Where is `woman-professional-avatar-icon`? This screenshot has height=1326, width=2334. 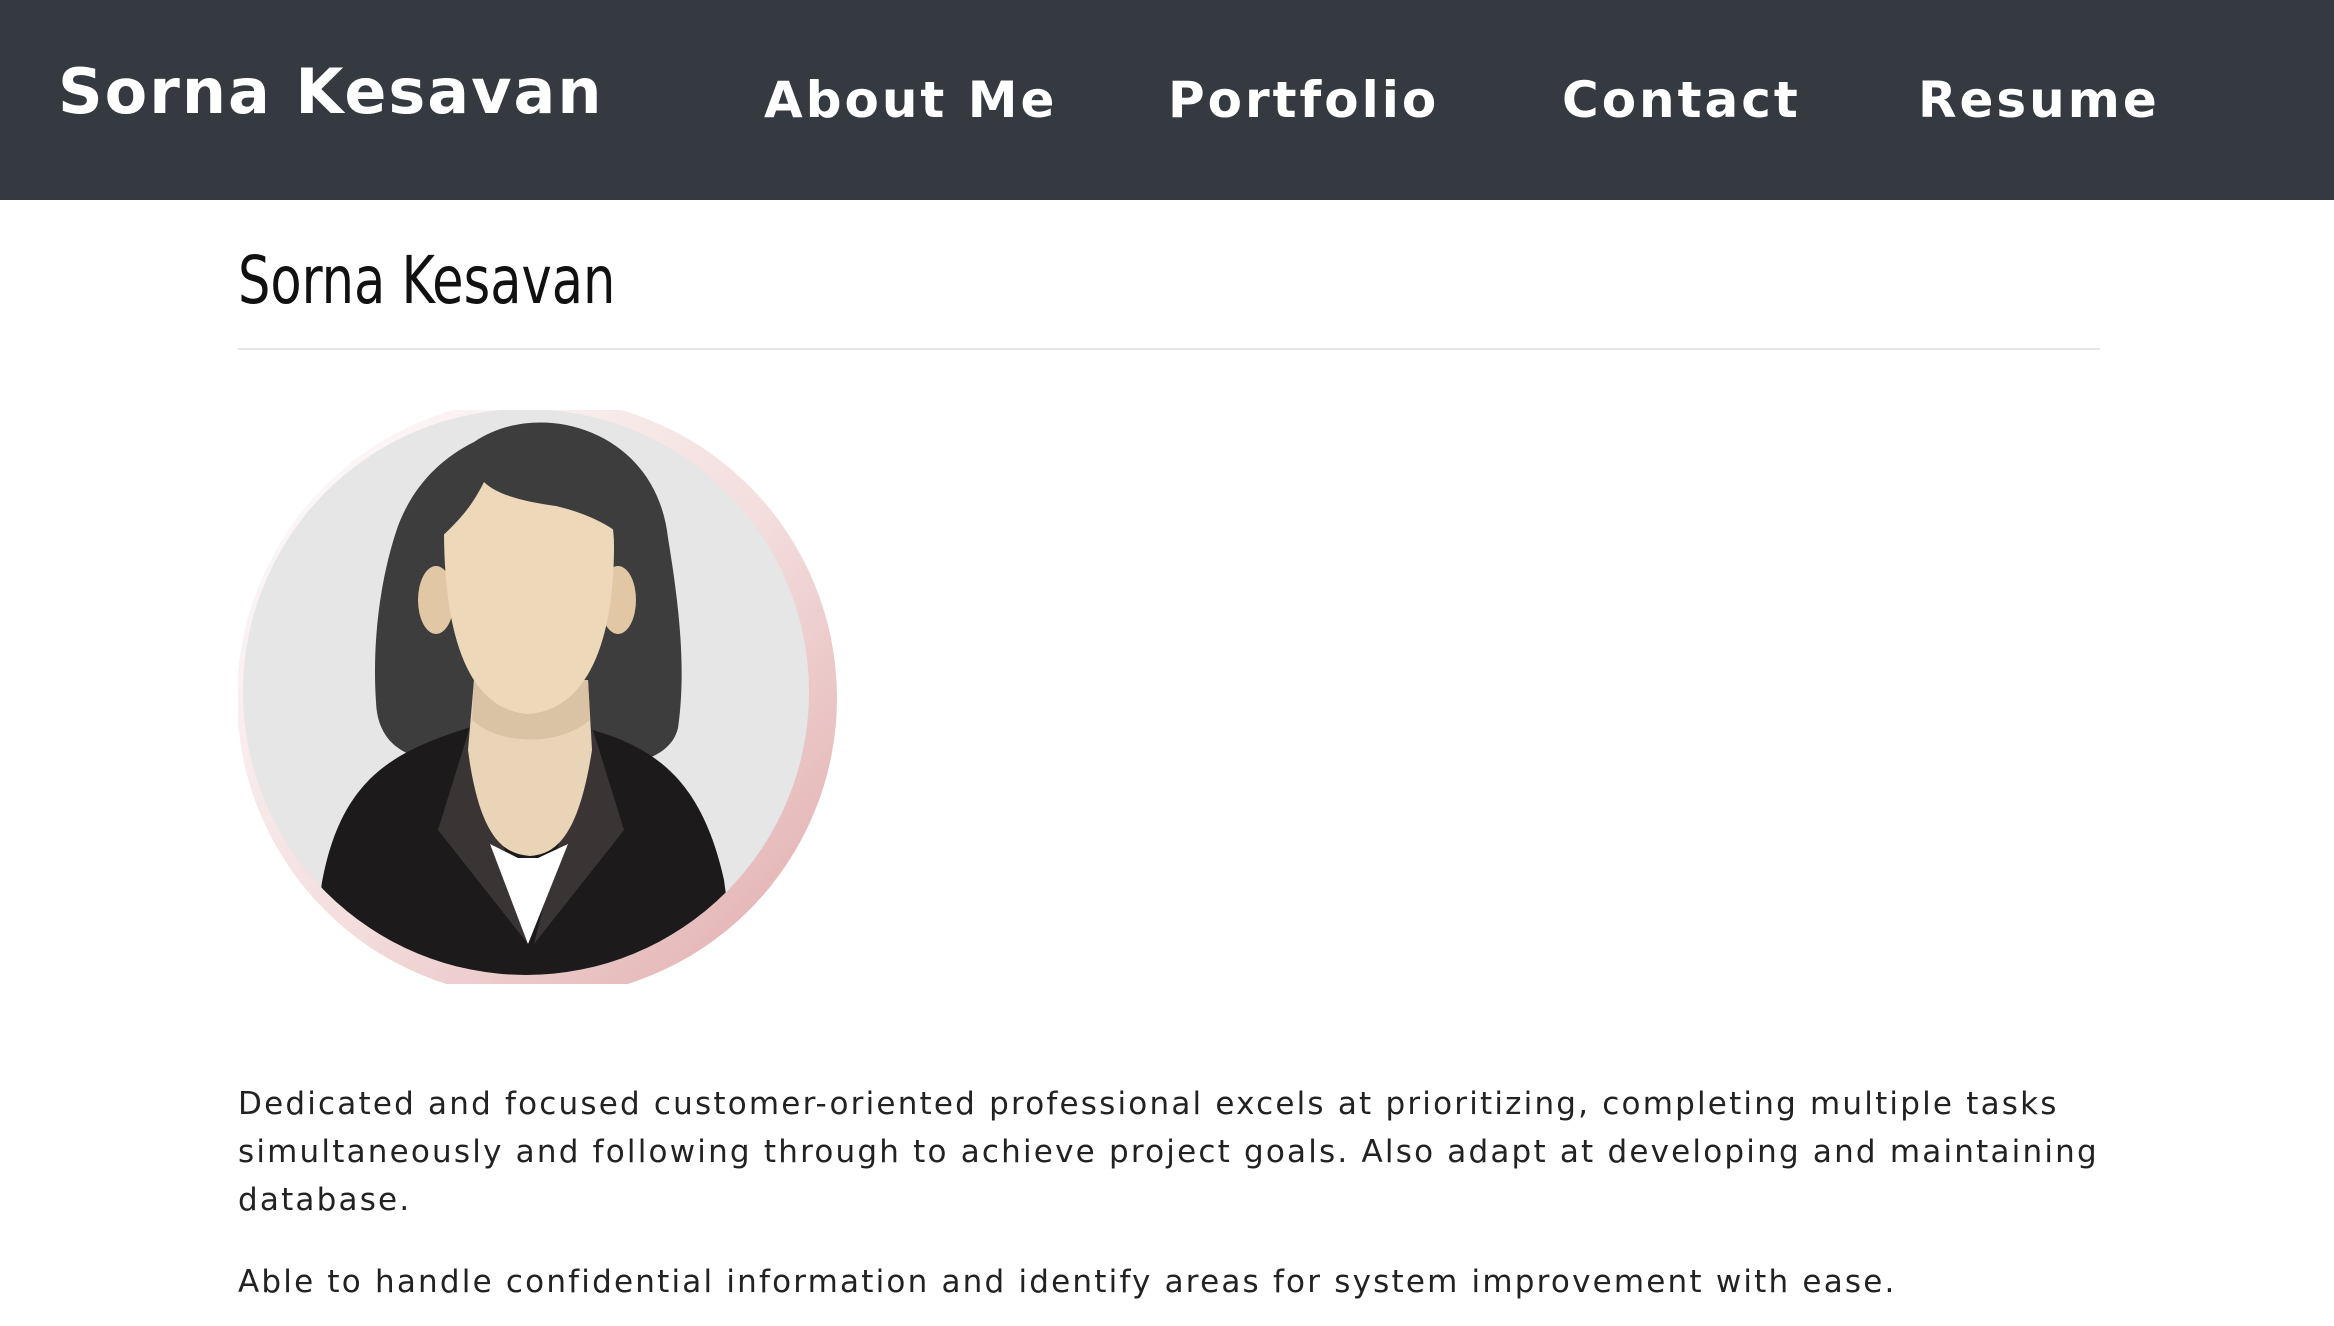 woman-professional-avatar-icon is located at coordinates (537, 698).